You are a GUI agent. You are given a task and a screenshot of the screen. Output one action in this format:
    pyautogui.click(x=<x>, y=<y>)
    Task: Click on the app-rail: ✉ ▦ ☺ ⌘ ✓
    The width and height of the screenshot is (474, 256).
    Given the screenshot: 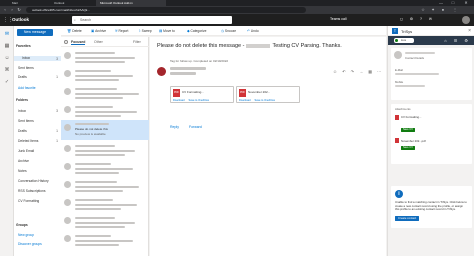 What is the action you would take?
    pyautogui.click(x=7, y=141)
    